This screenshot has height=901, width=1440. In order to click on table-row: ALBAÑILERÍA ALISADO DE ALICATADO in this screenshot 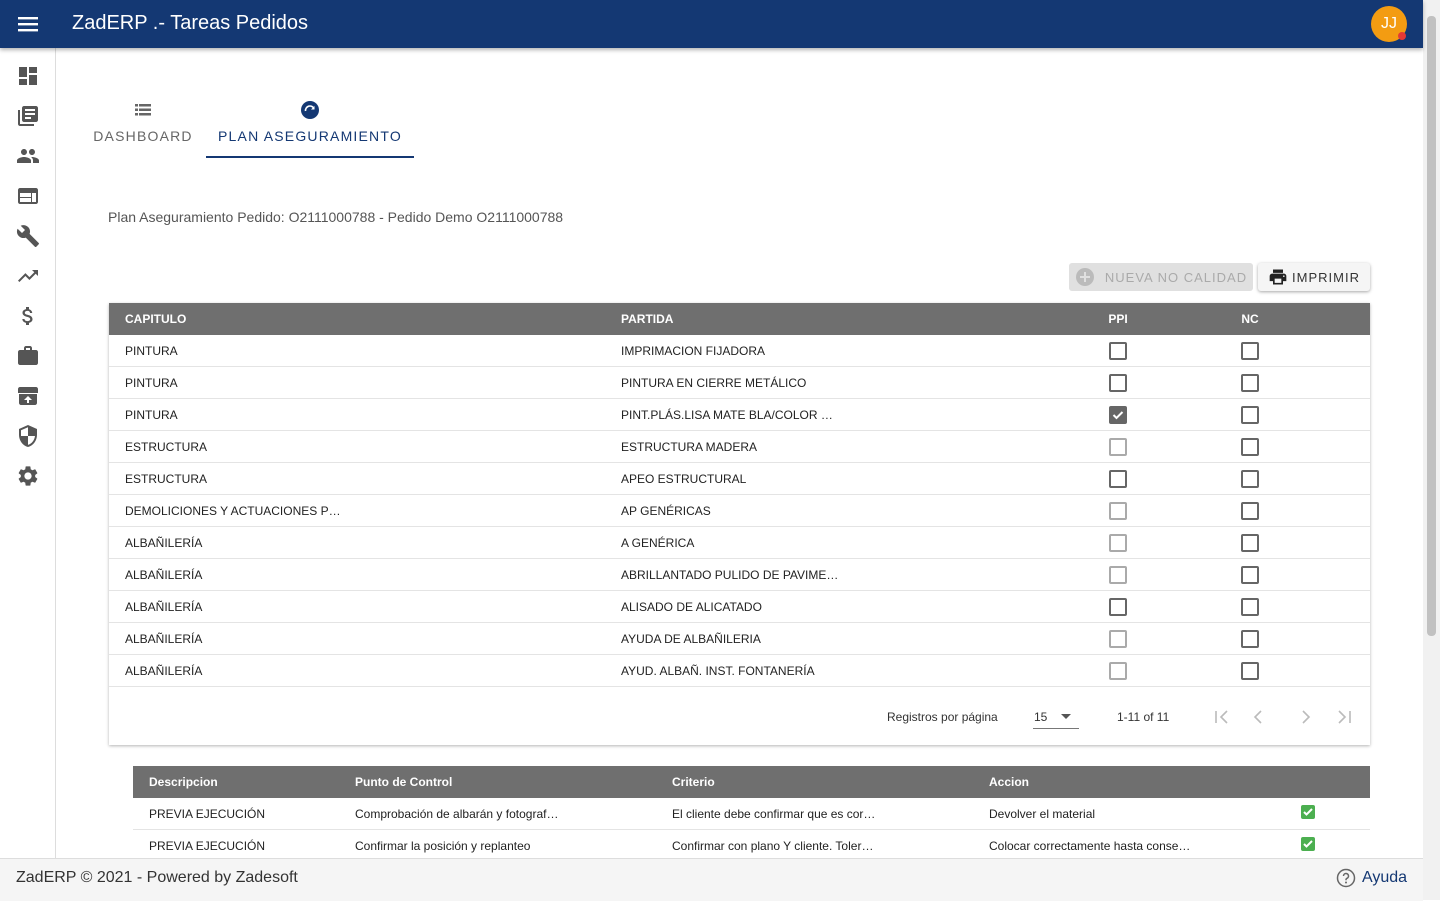, I will do `click(739, 606)`.